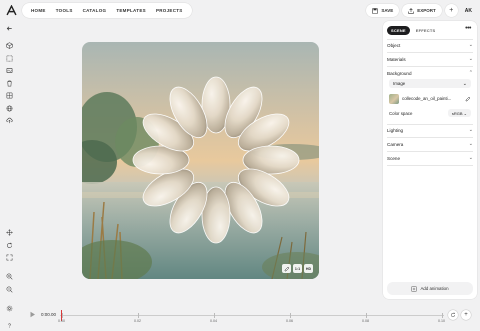 The width and height of the screenshot is (480, 331). Describe the element at coordinates (252, 315) in the screenshot. I see `timeline-track` at that location.